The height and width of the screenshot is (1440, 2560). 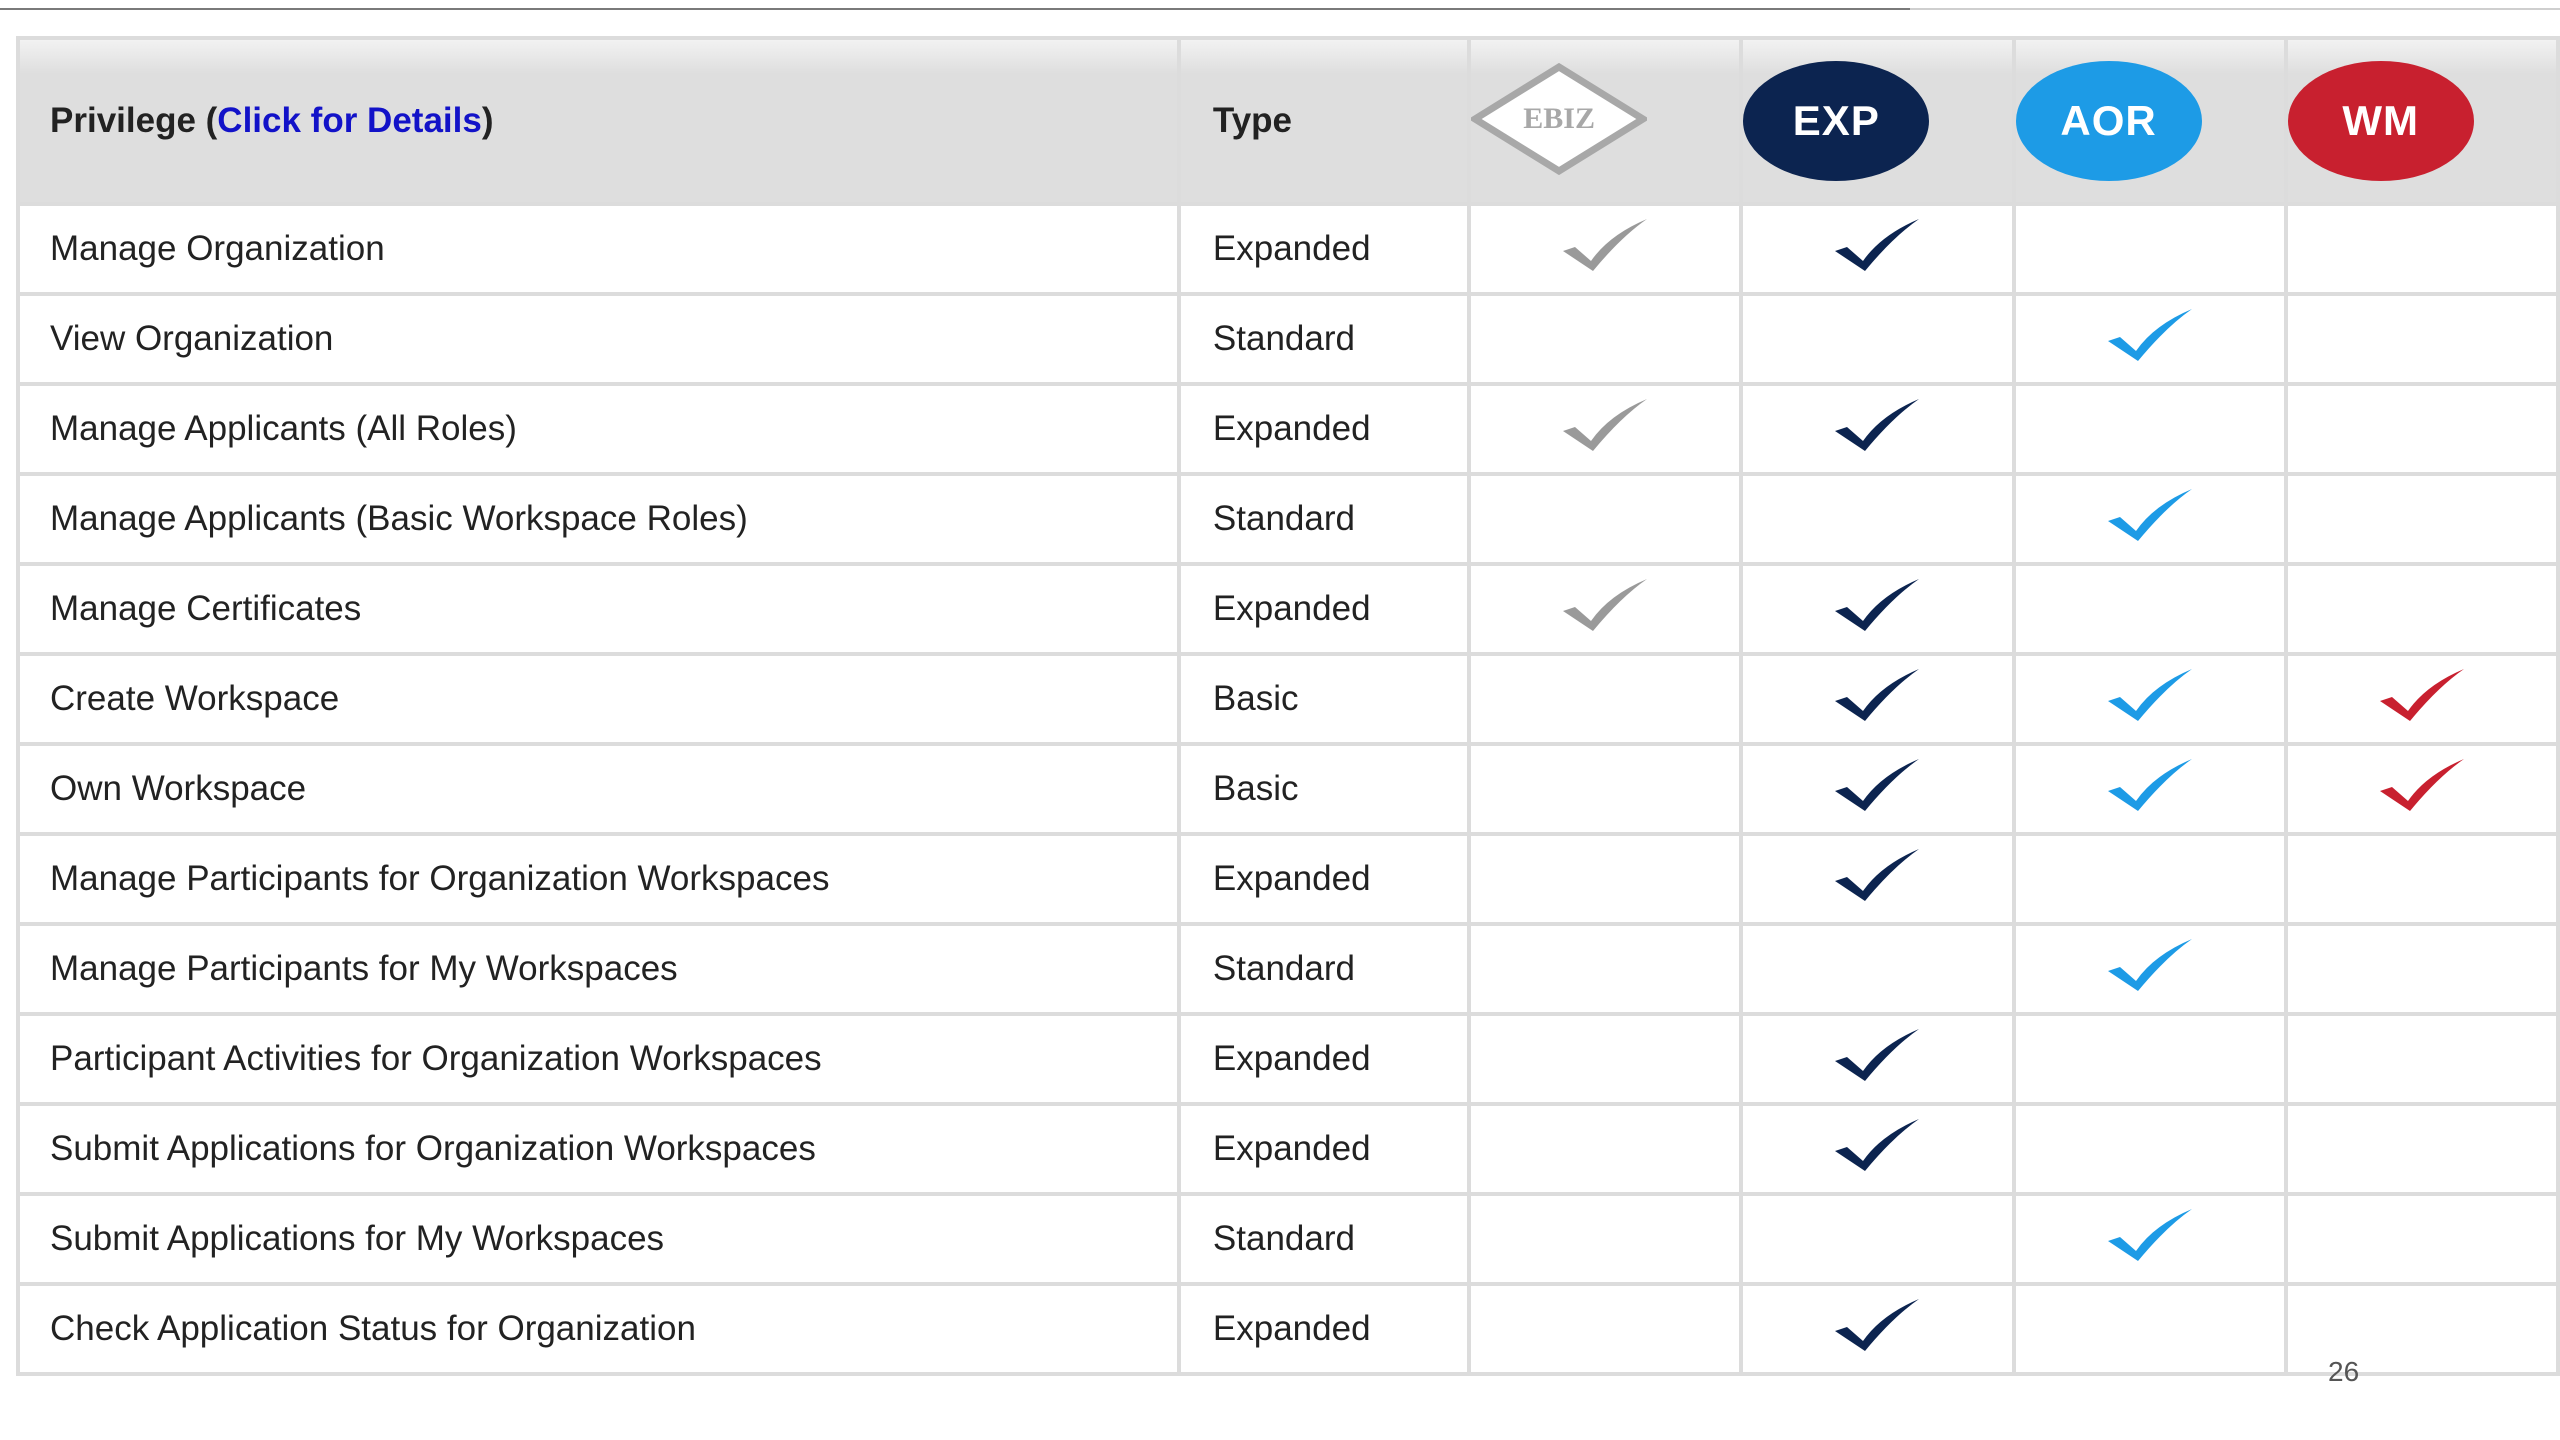 What do you see at coordinates (2235, 9) in the screenshot?
I see `top-rule-right` at bounding box center [2235, 9].